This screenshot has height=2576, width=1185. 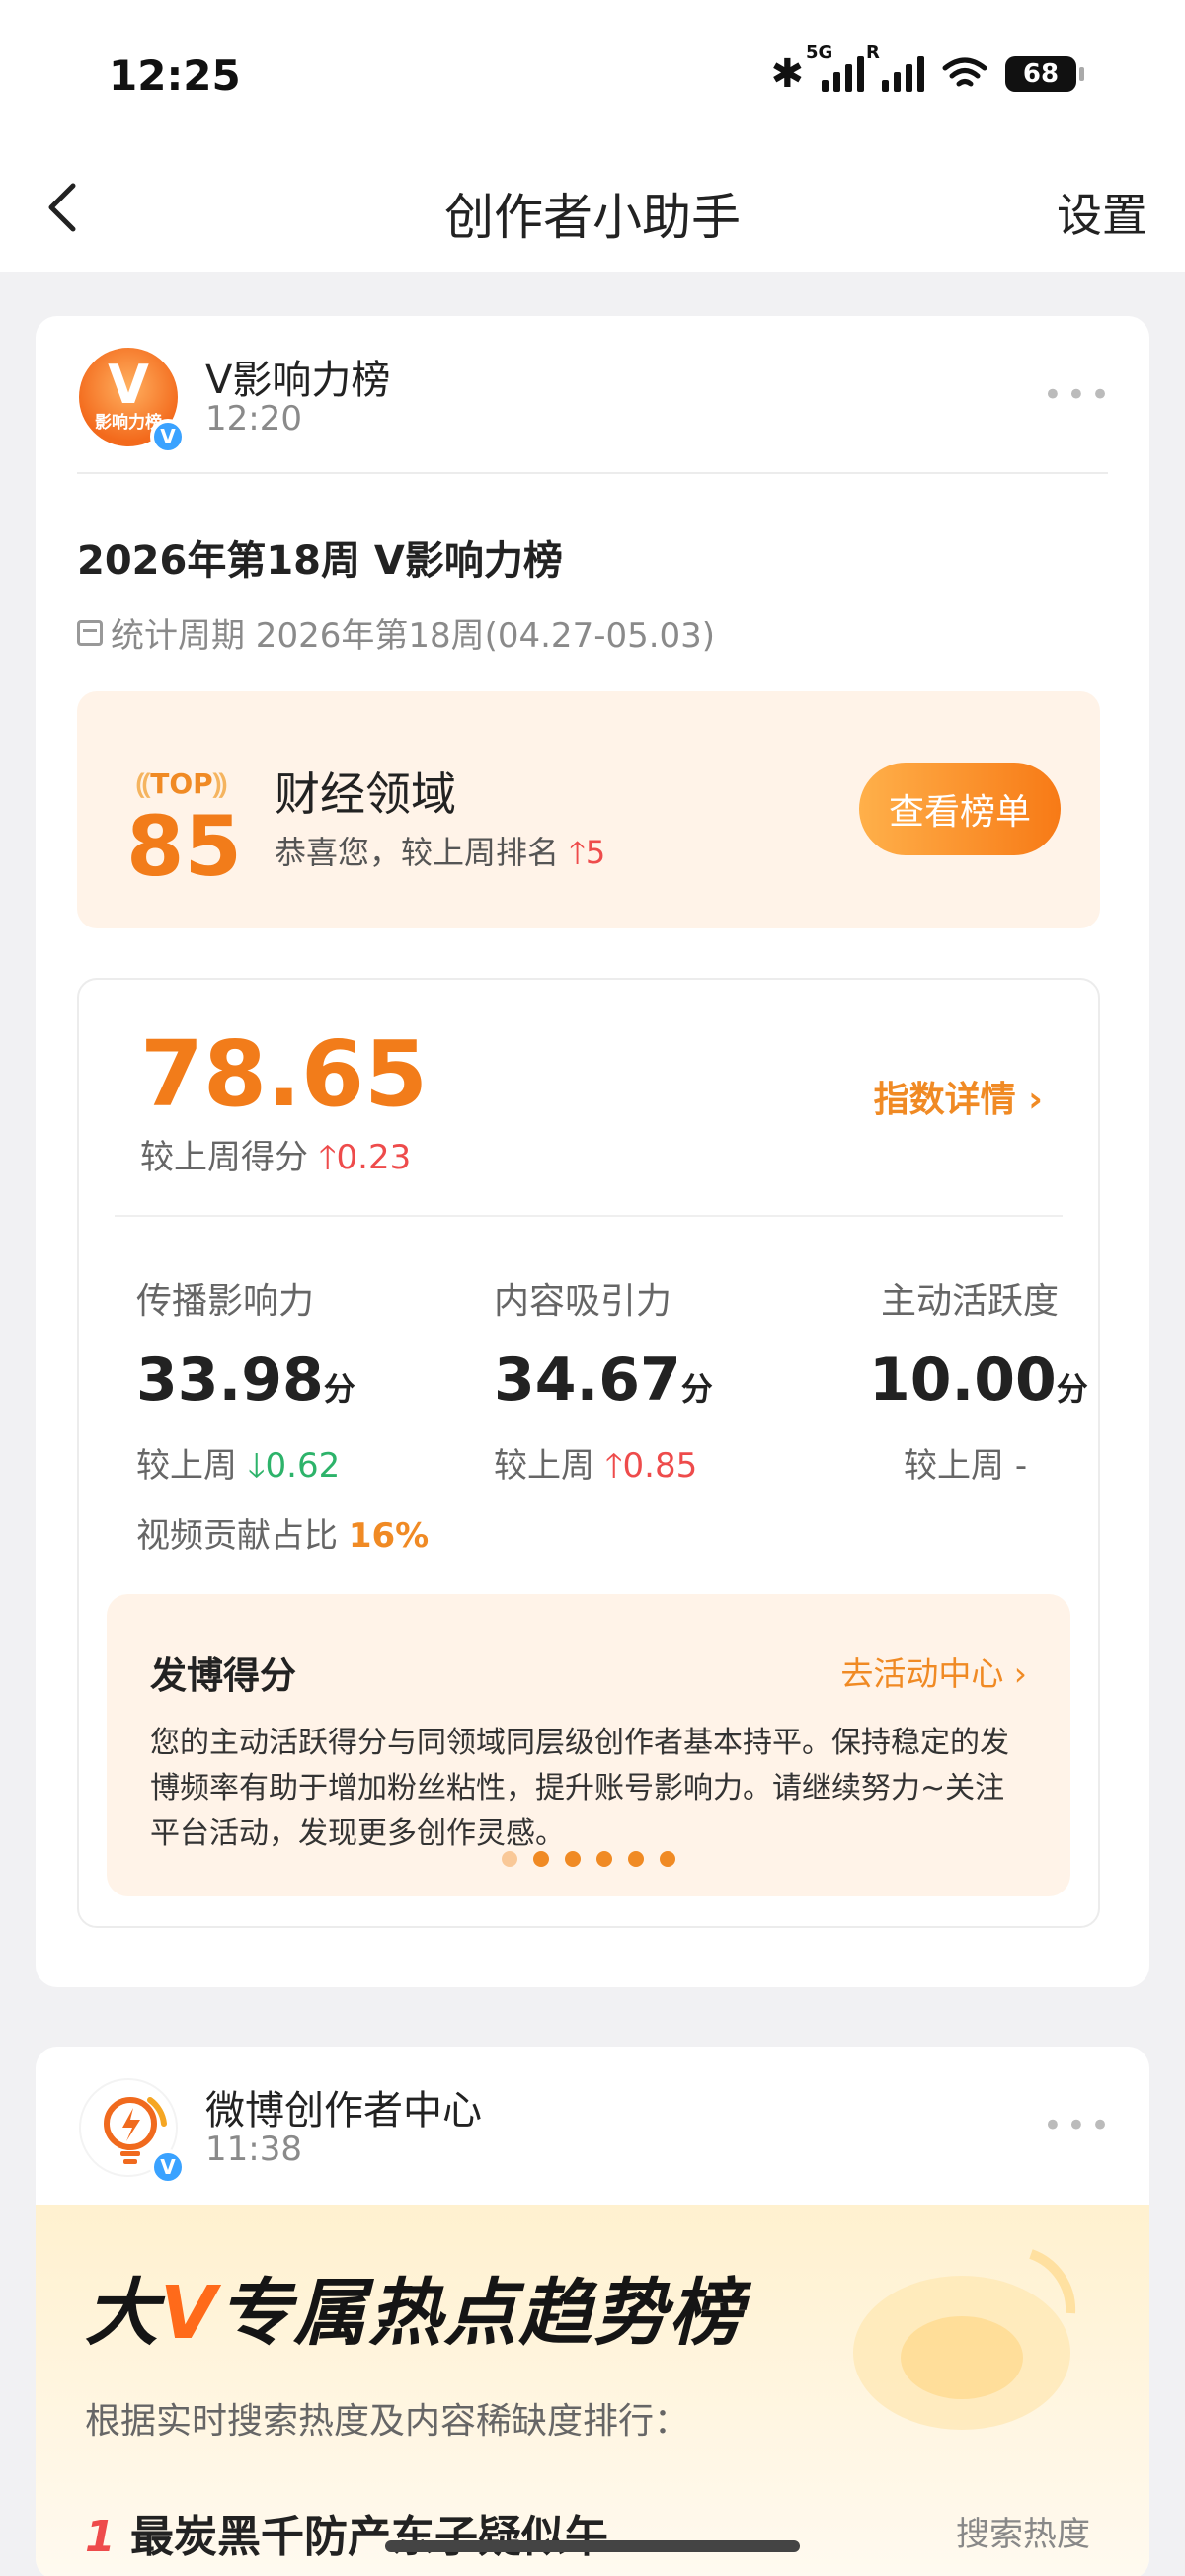 I want to click on metric-label: 内容吸引力, so click(x=583, y=1301).